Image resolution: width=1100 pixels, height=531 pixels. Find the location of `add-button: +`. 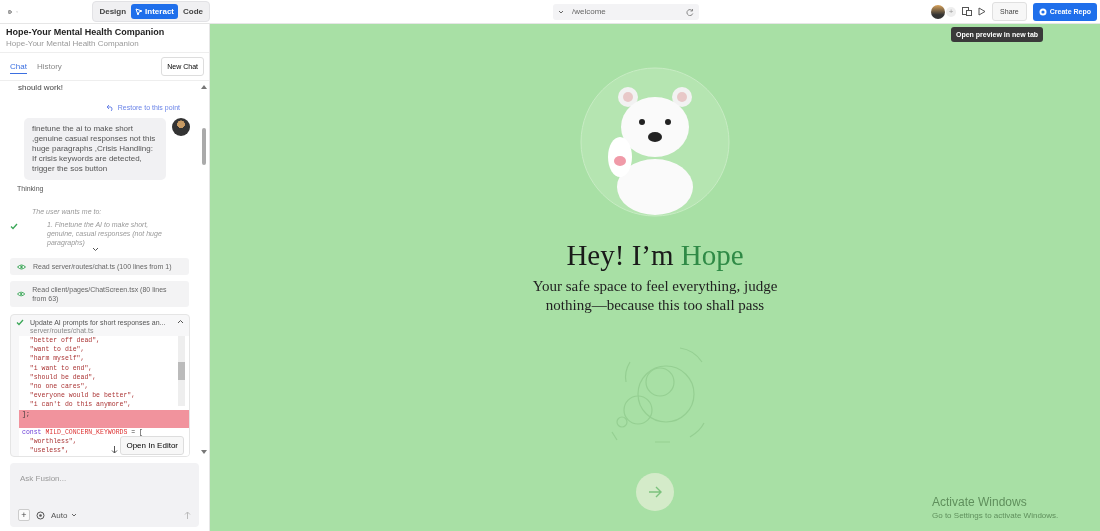

add-button: + is located at coordinates (24, 515).